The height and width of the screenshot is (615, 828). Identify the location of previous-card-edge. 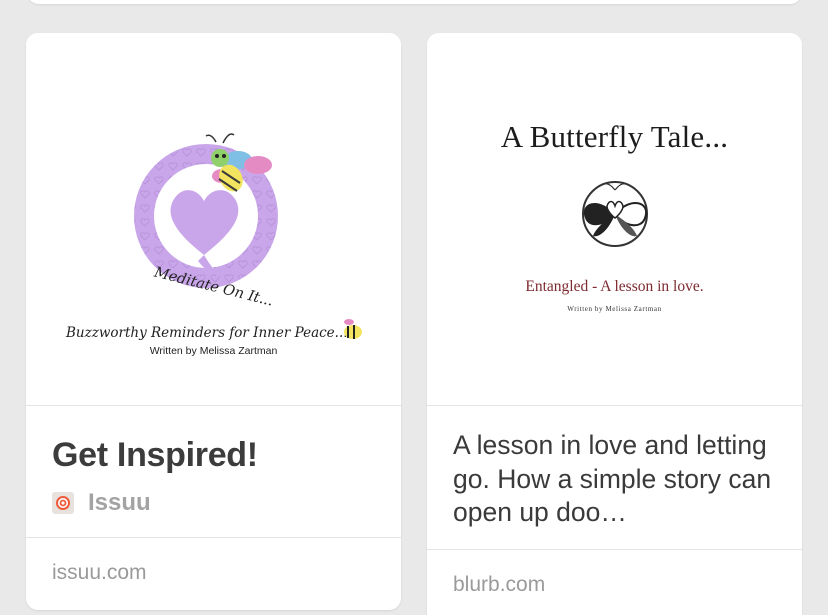
(414, 2).